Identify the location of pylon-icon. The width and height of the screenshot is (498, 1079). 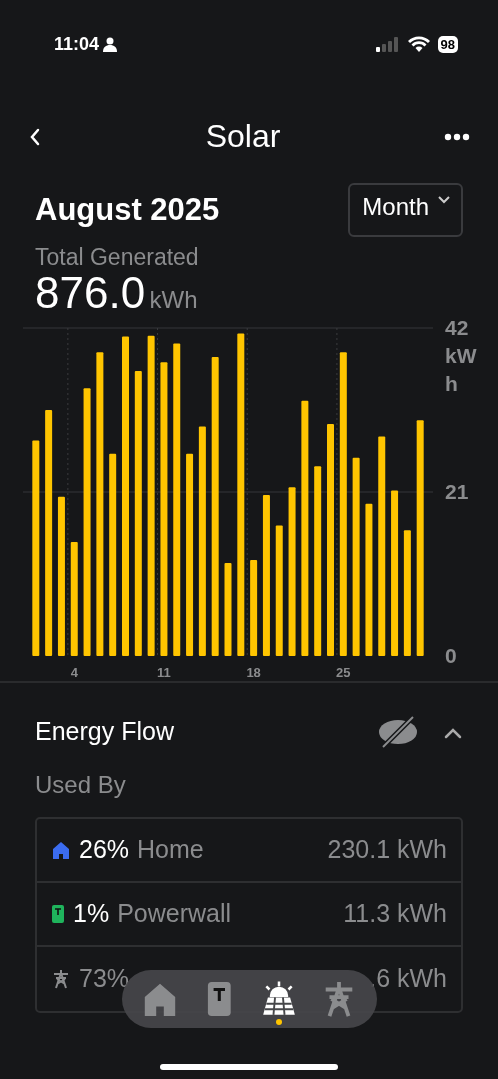
(61, 978).